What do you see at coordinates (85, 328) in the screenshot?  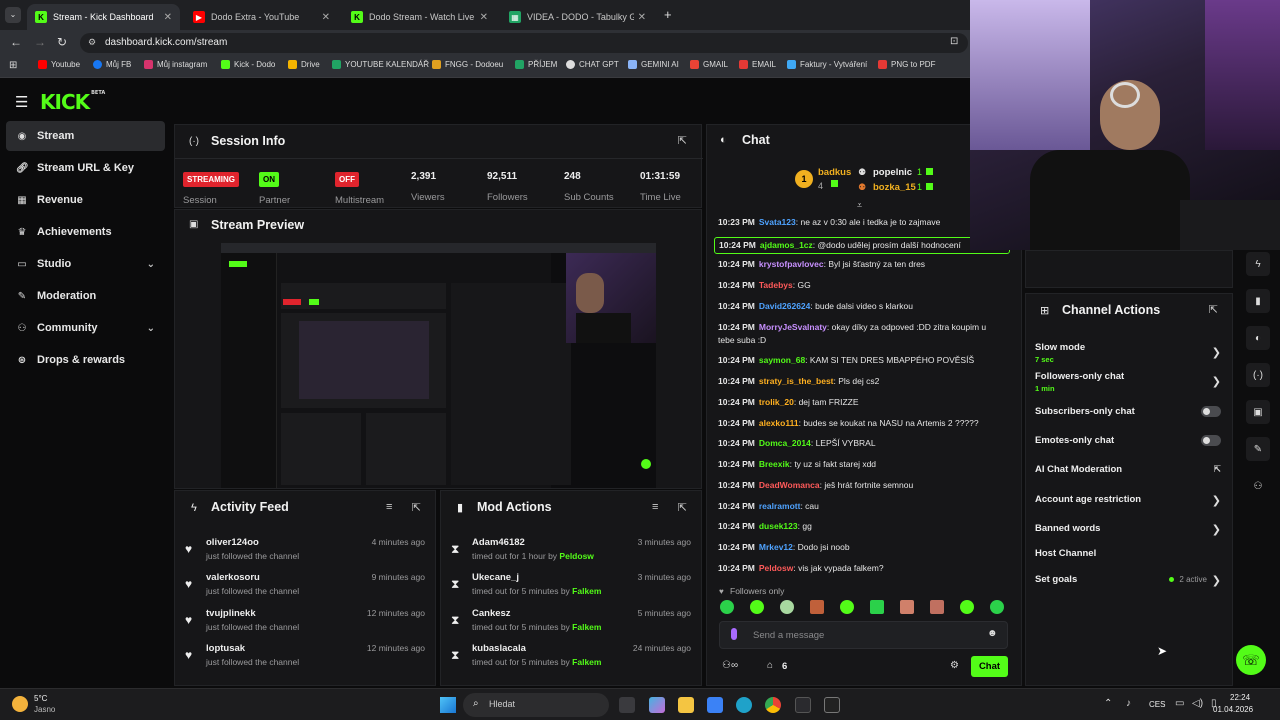 I see `sidebar-item-community: ⚇ Community ⌄` at bounding box center [85, 328].